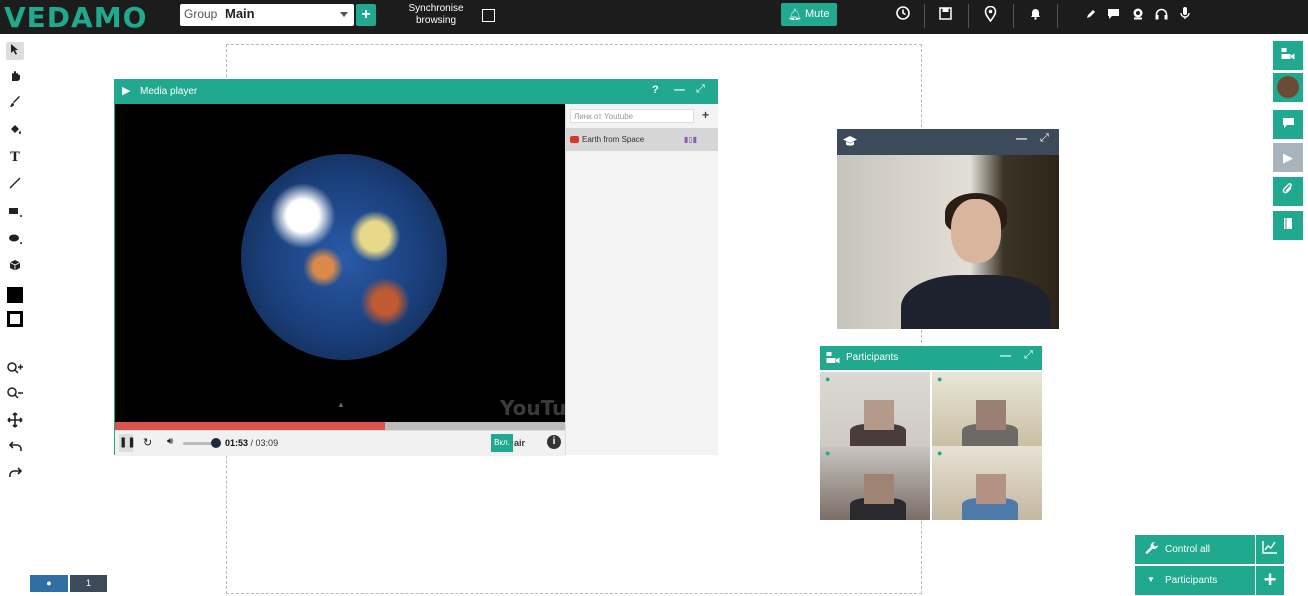 The width and height of the screenshot is (1308, 596). I want to click on group-label: Group, so click(201, 14).